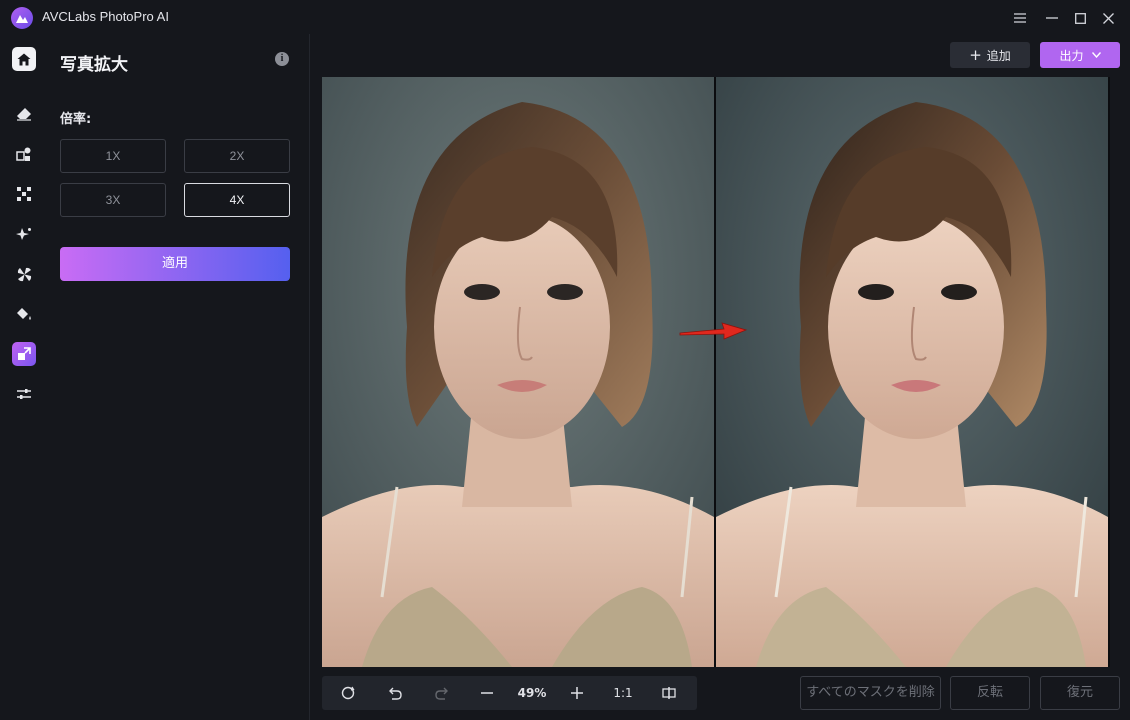 The width and height of the screenshot is (1130, 720). What do you see at coordinates (623, 693) in the screenshot?
I see `actual-size-button: 1:1` at bounding box center [623, 693].